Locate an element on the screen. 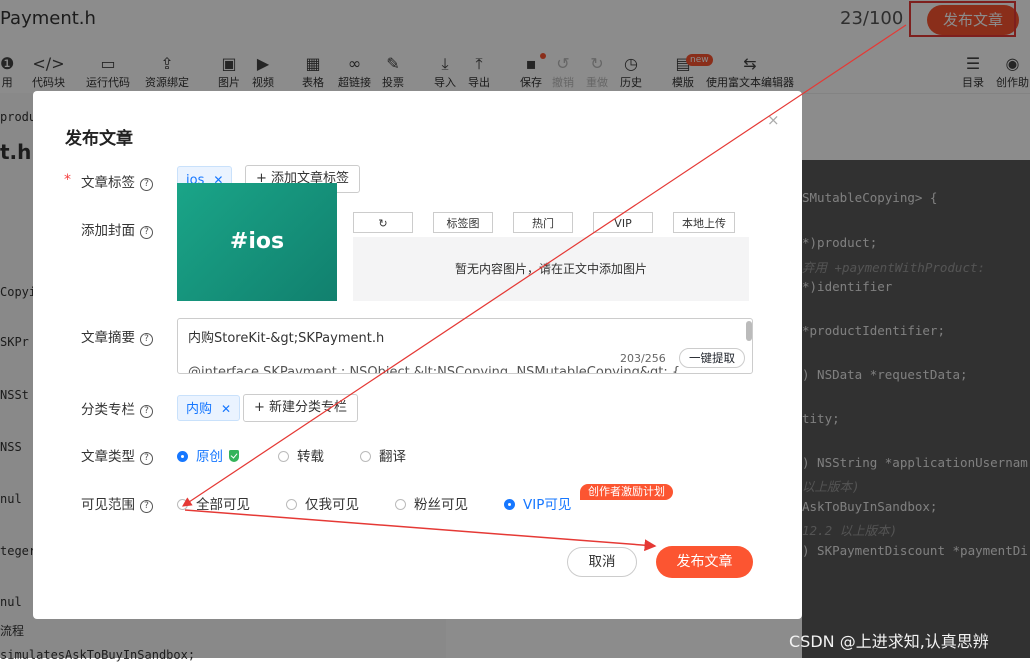 The width and height of the screenshot is (1030, 662). radio-visible-fans: 粉丝可见 is located at coordinates (431, 503).